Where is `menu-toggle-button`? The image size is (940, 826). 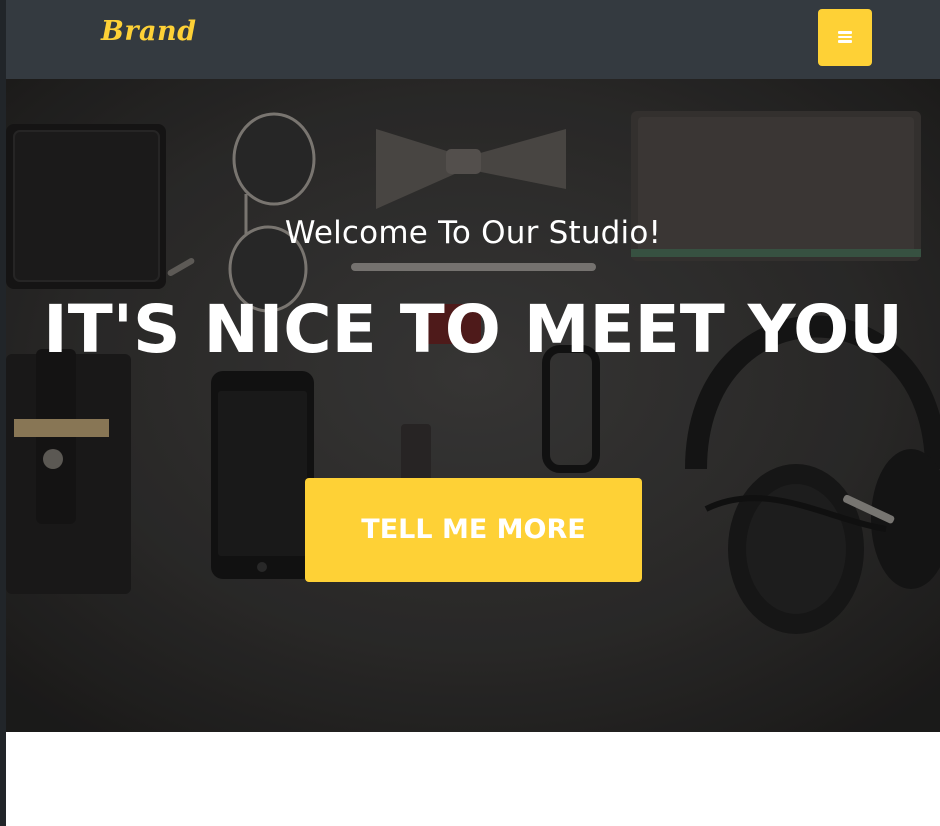 menu-toggle-button is located at coordinates (845, 37).